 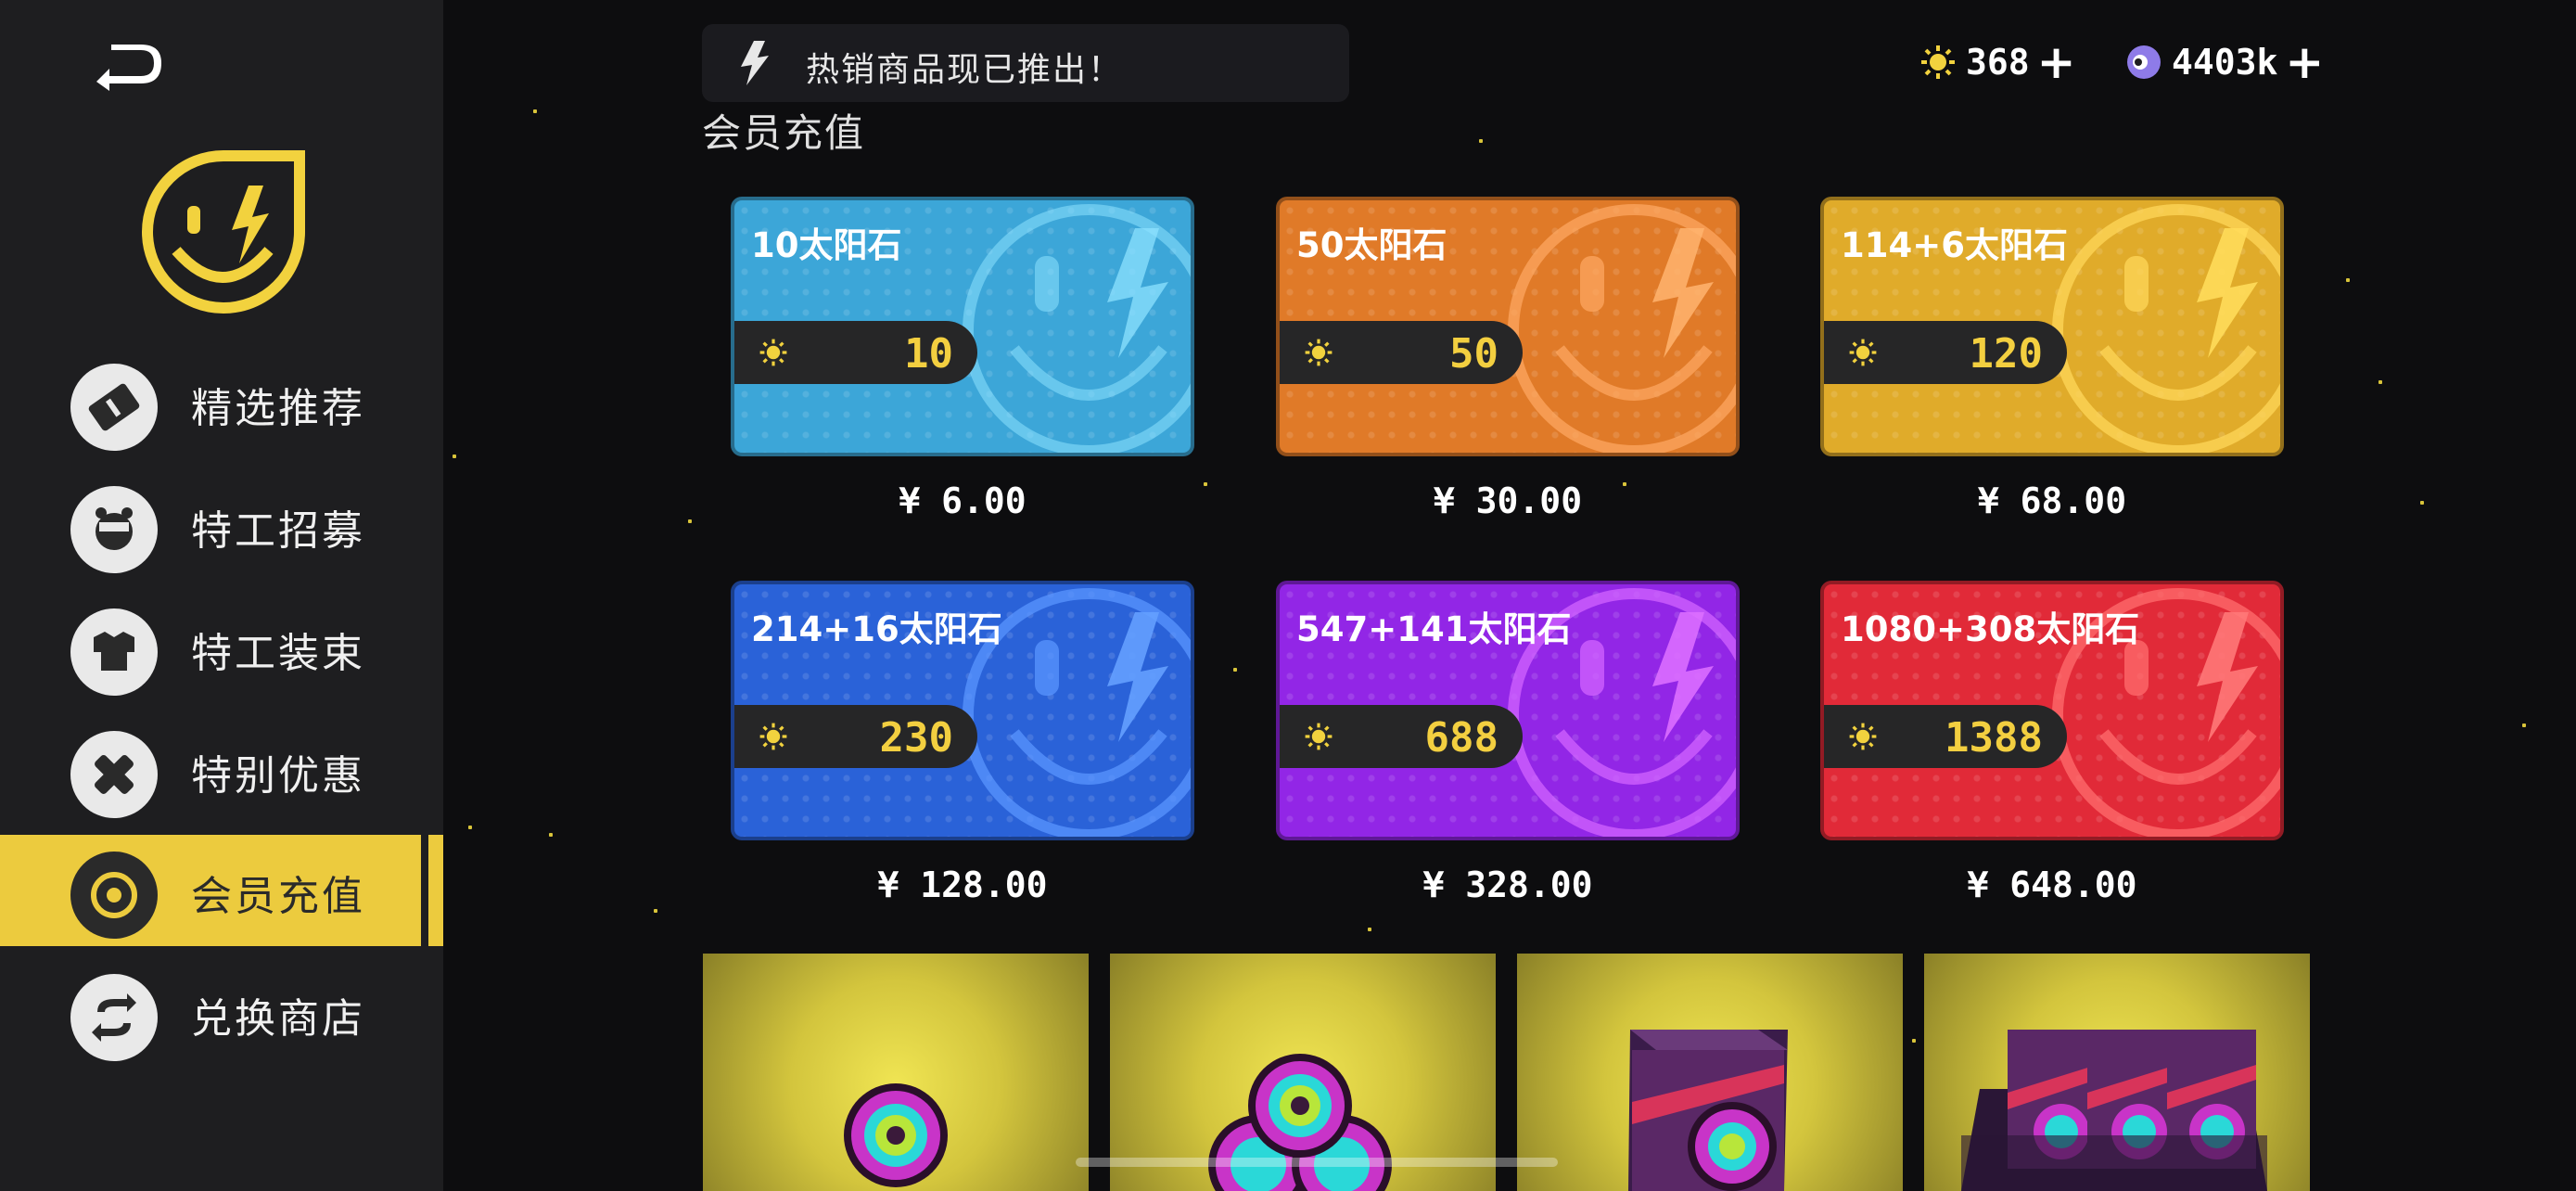 I want to click on nav-item-special-offer: 特别优惠, so click(x=222, y=770).